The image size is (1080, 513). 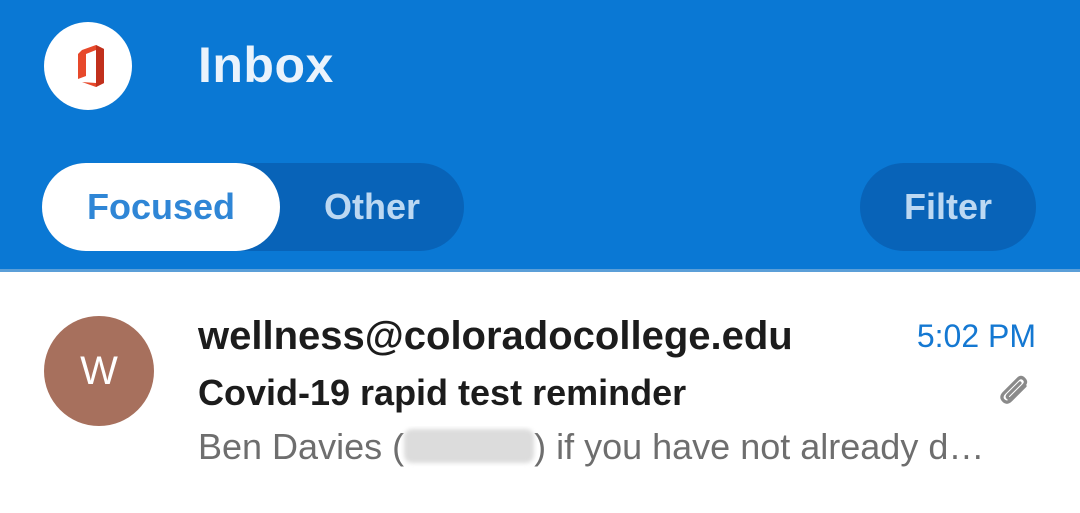 I want to click on filter-button: Filter, so click(x=948, y=207).